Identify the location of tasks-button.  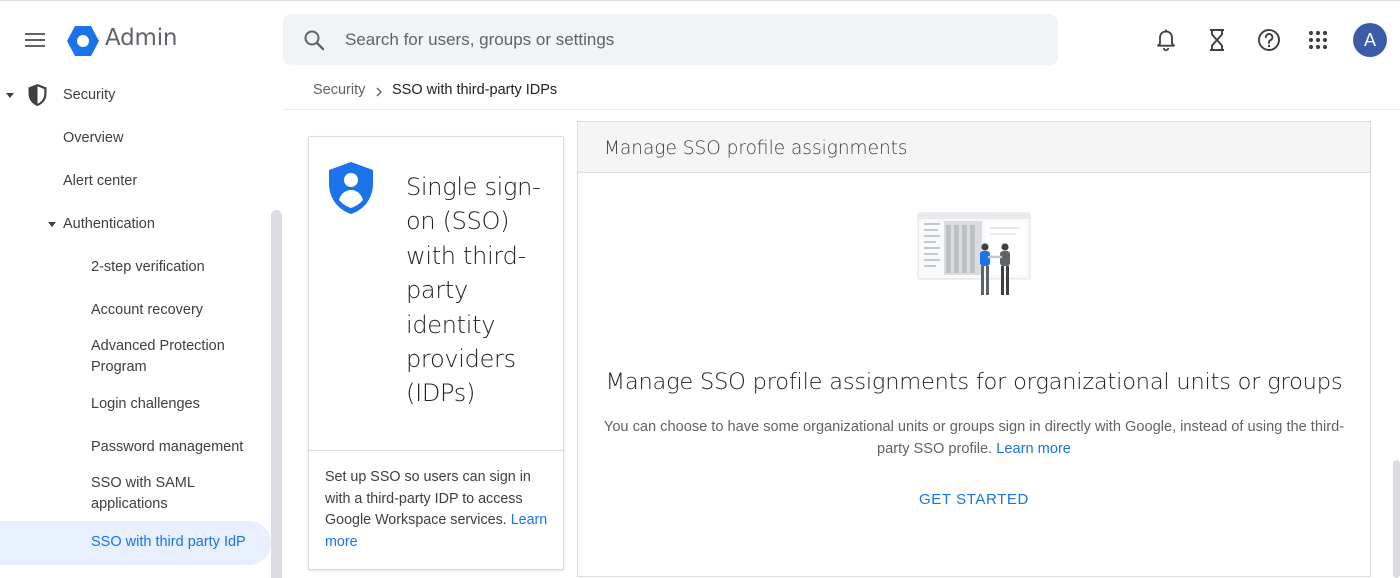
(1217, 40).